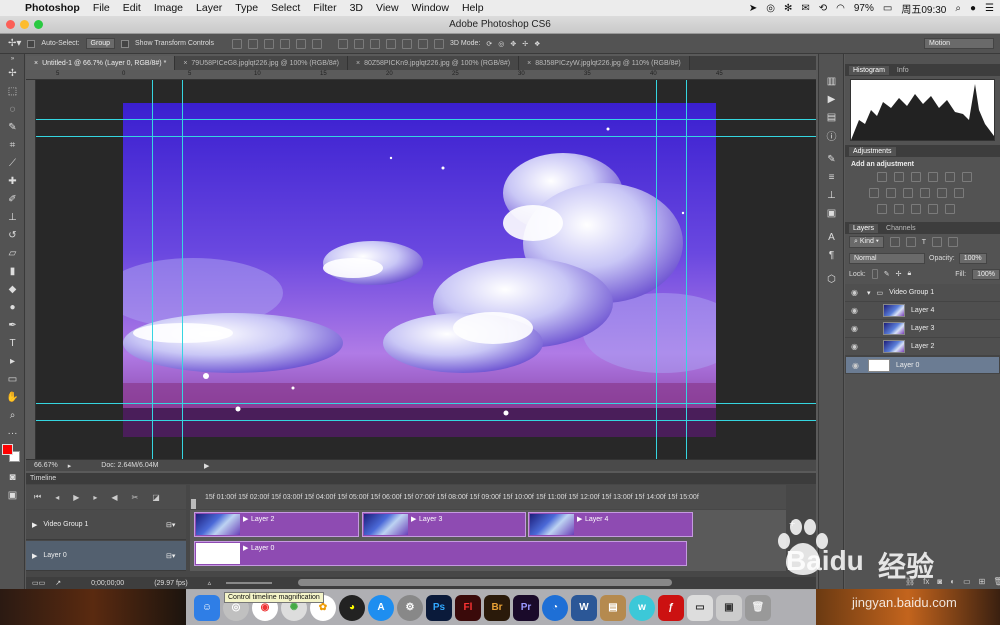 This screenshot has width=1000, height=625. I want to click on transition-icon: ◪, so click(156, 497).